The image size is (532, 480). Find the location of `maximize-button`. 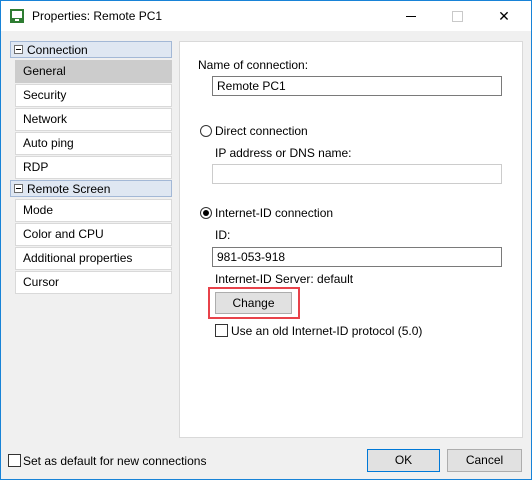

maximize-button is located at coordinates (457, 16).